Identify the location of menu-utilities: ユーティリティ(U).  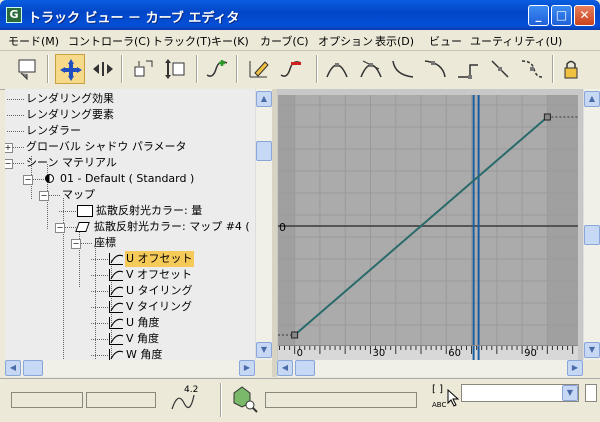
(516, 41).